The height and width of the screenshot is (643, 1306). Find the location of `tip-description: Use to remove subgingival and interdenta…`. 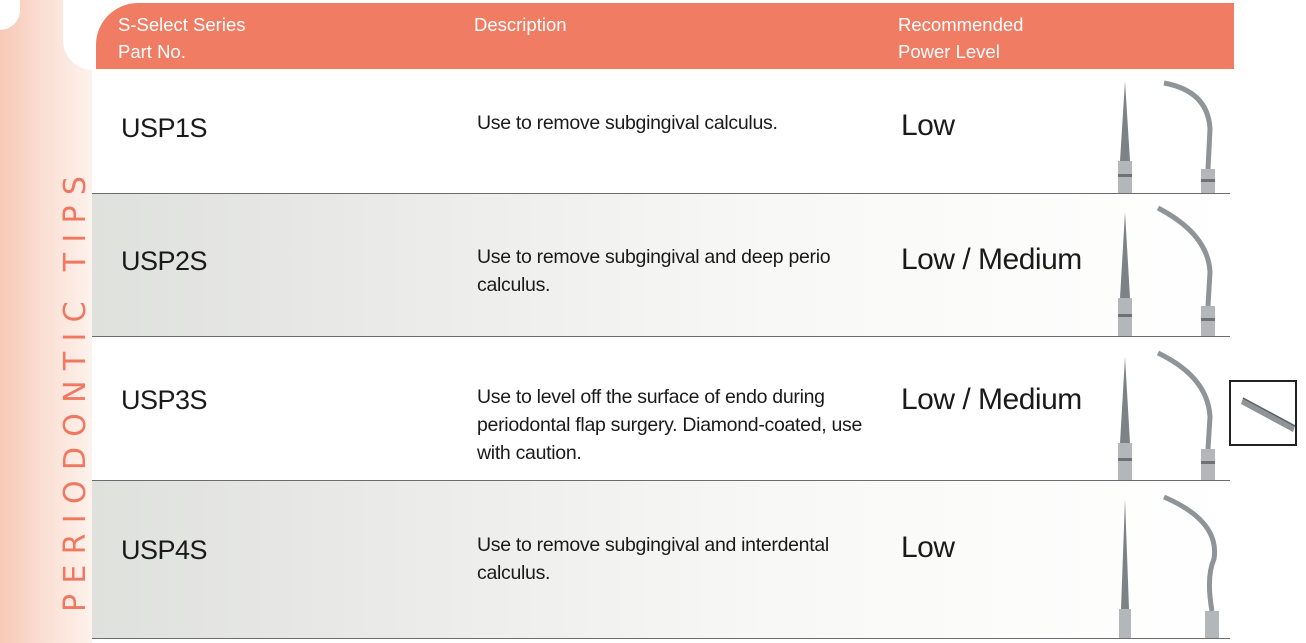

tip-description: Use to remove subgingival and interdenta… is located at coordinates (653, 559).